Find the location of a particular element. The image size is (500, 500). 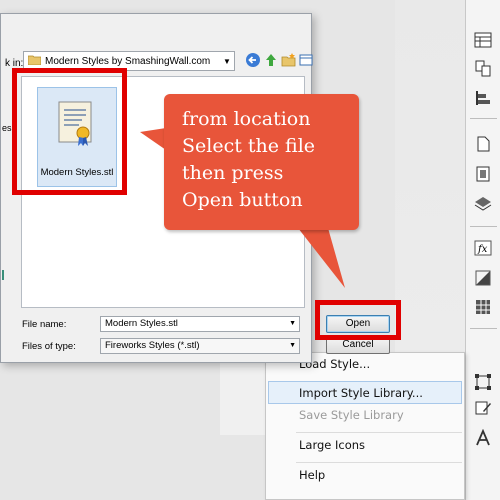

callout-line: Open button is located at coordinates (242, 200).